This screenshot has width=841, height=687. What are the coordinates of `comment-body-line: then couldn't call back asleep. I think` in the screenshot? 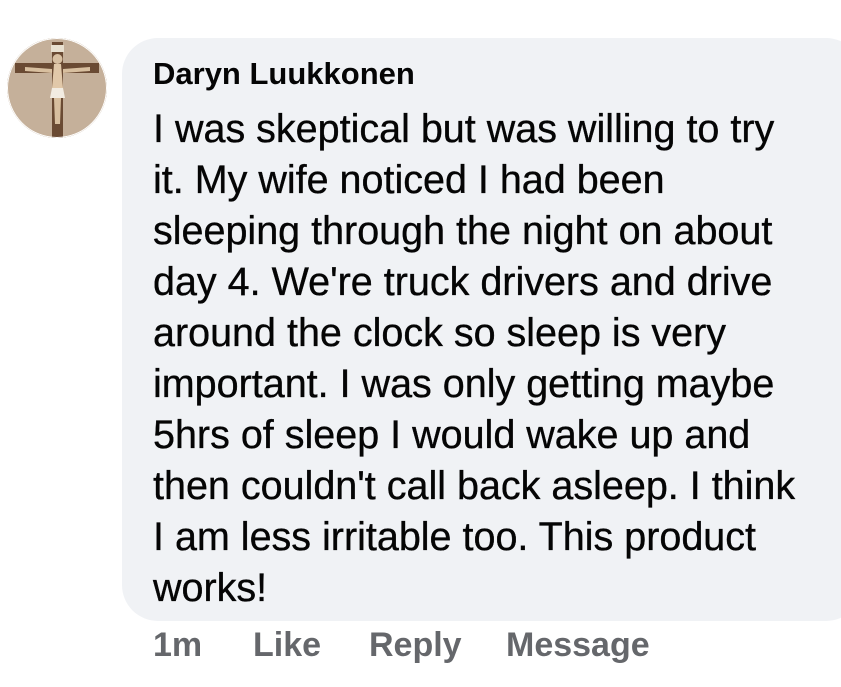 It's located at (474, 486).